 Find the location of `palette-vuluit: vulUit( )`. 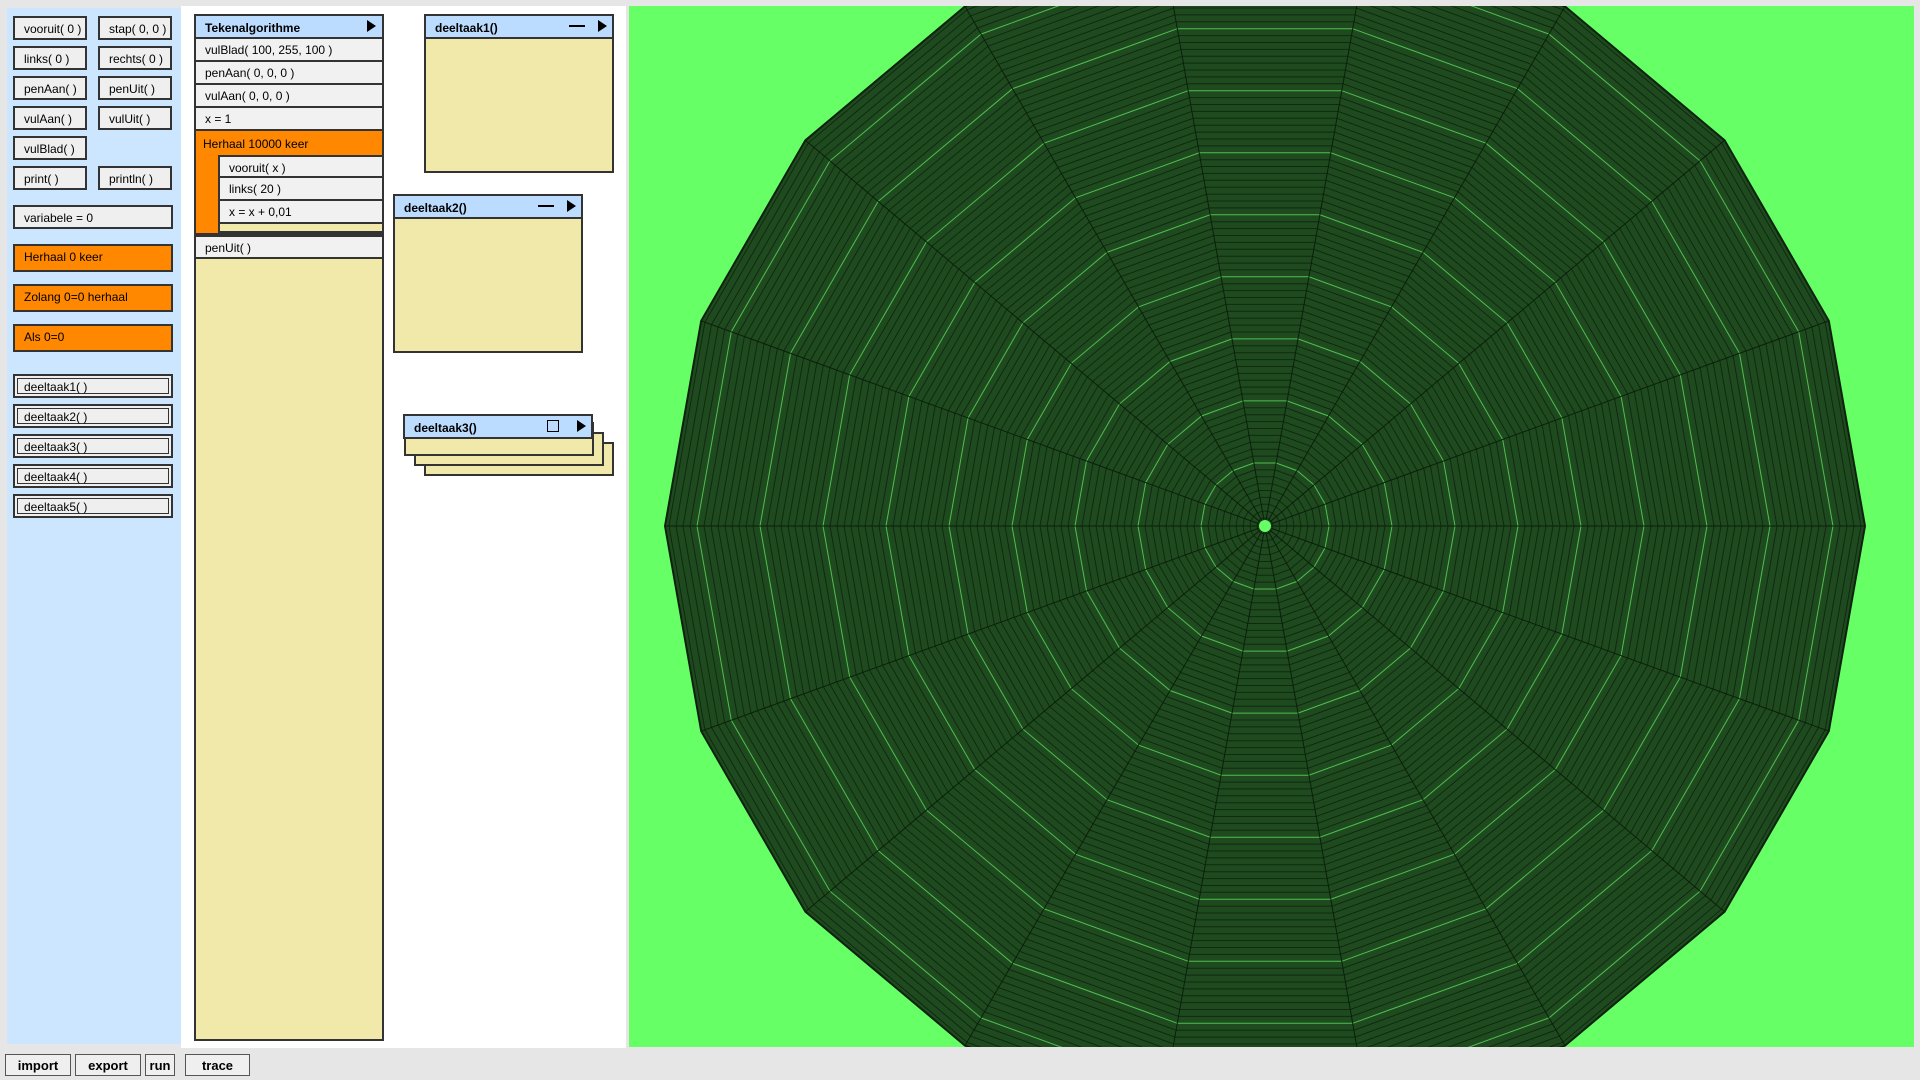

palette-vuluit: vulUit( ) is located at coordinates (135, 118).